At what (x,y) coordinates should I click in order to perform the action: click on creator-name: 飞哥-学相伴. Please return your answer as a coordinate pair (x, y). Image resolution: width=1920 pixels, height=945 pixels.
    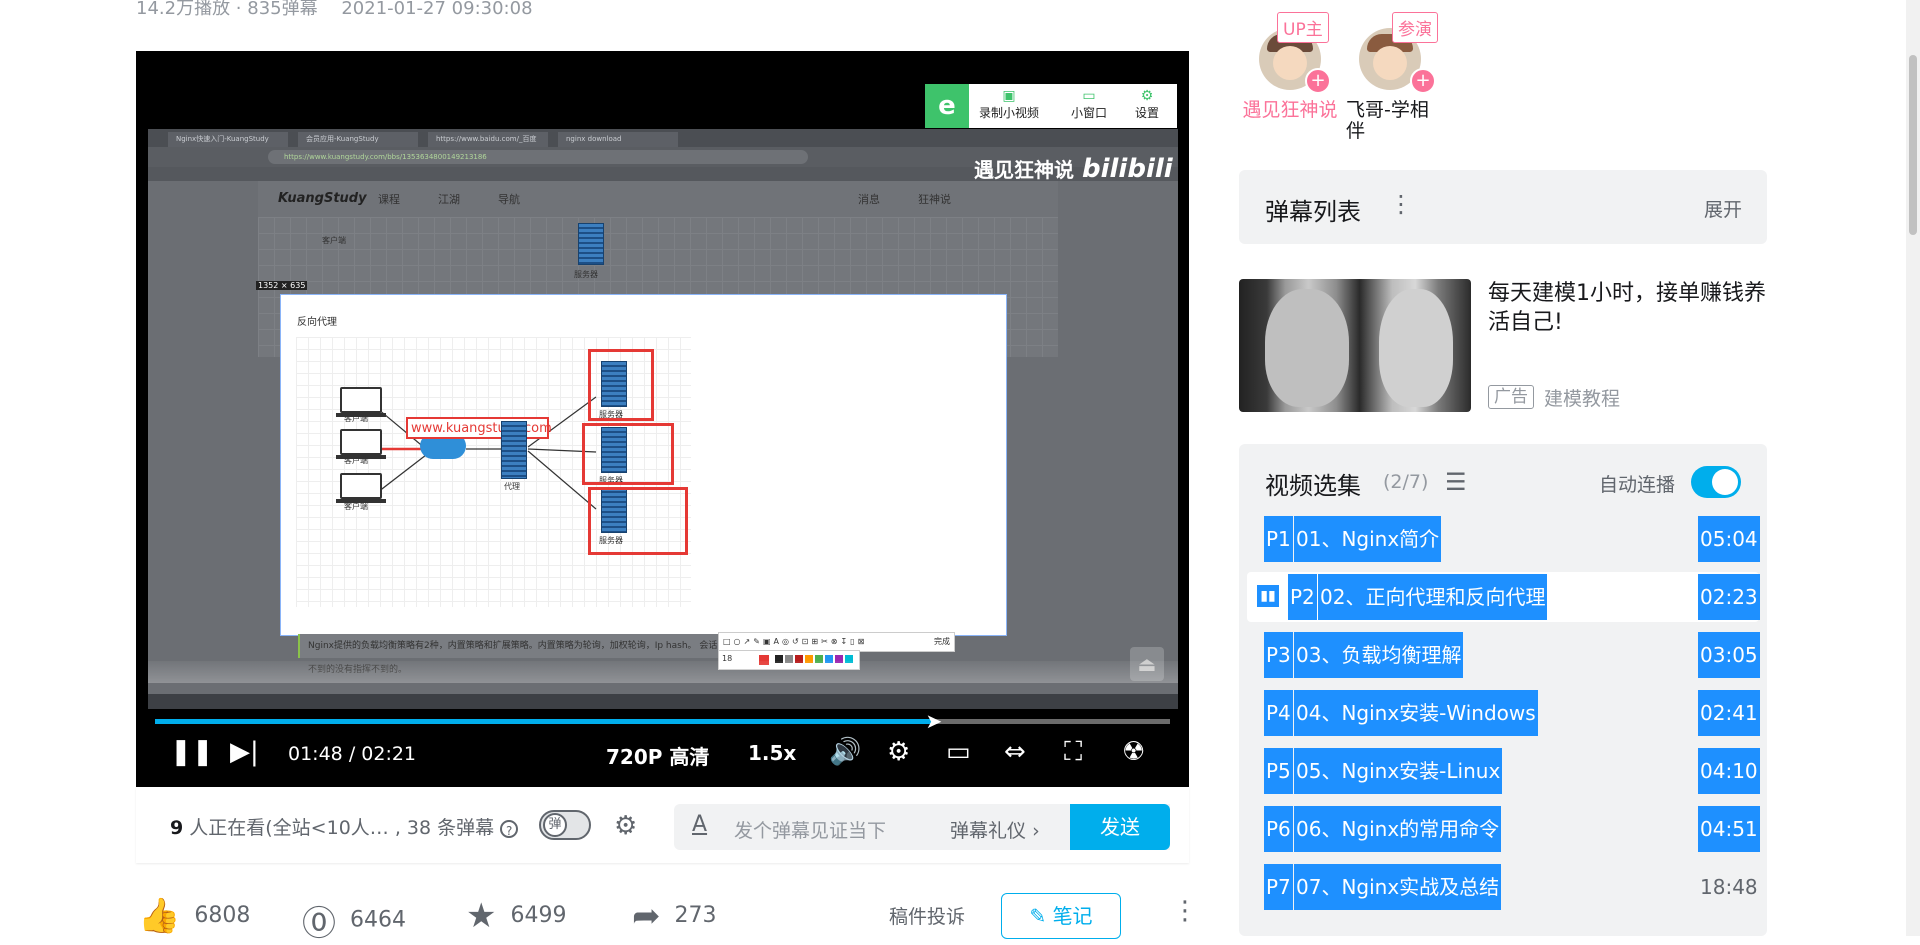
    Looking at the image, I should click on (1389, 121).